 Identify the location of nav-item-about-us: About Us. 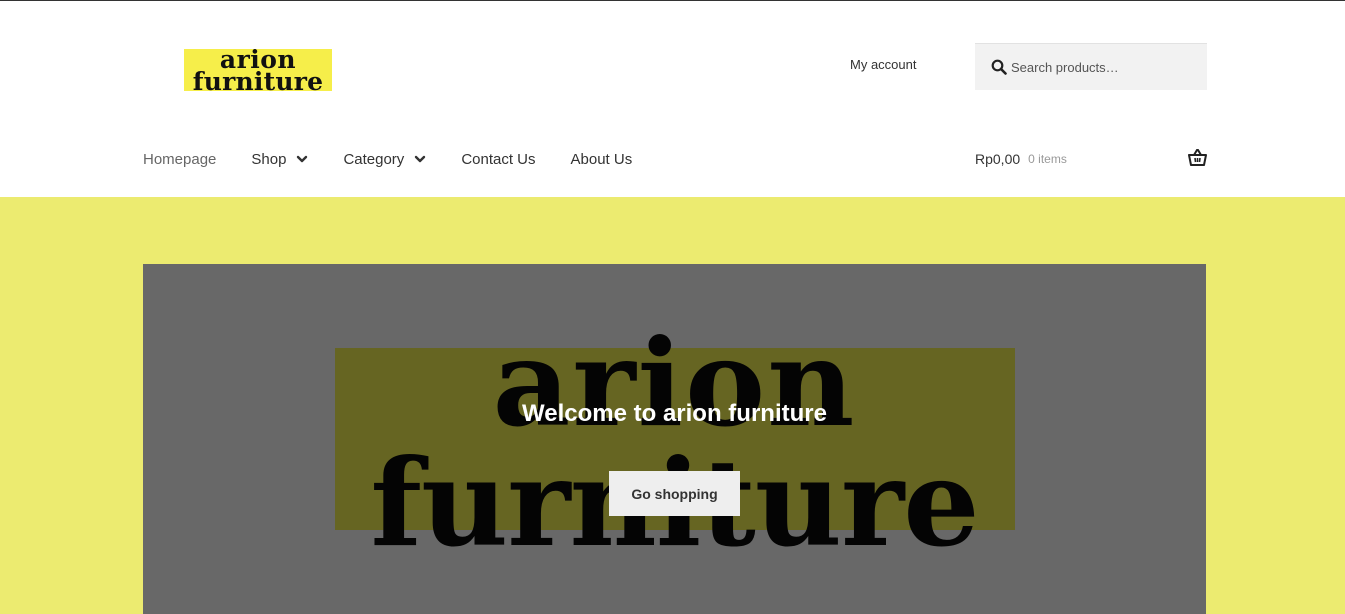
(602, 159).